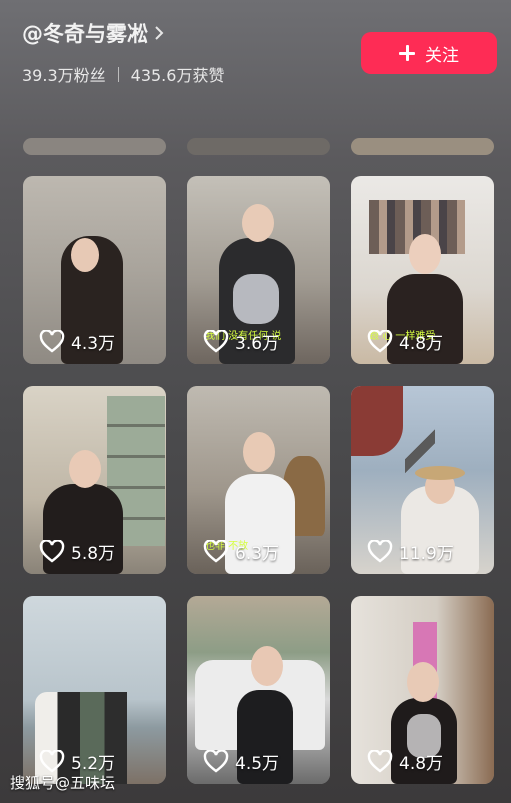  Describe the element at coordinates (93, 344) in the screenshot. I see `like-count: 4.3万` at that location.